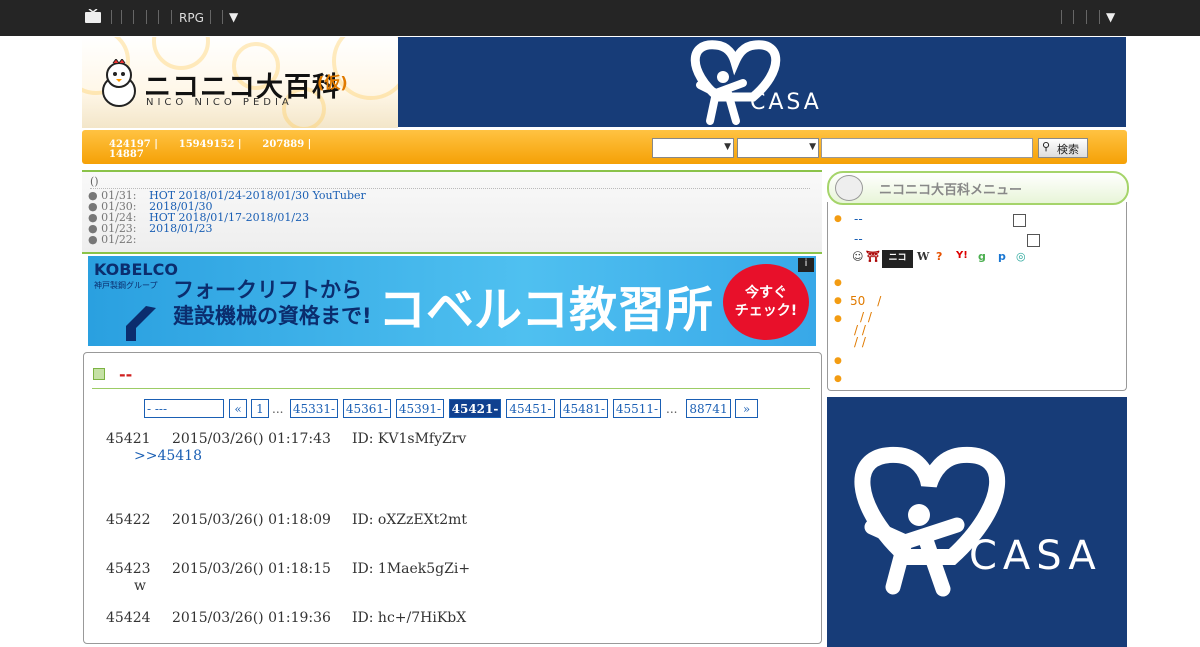  I want to click on page-link: 45361-, so click(367, 408).